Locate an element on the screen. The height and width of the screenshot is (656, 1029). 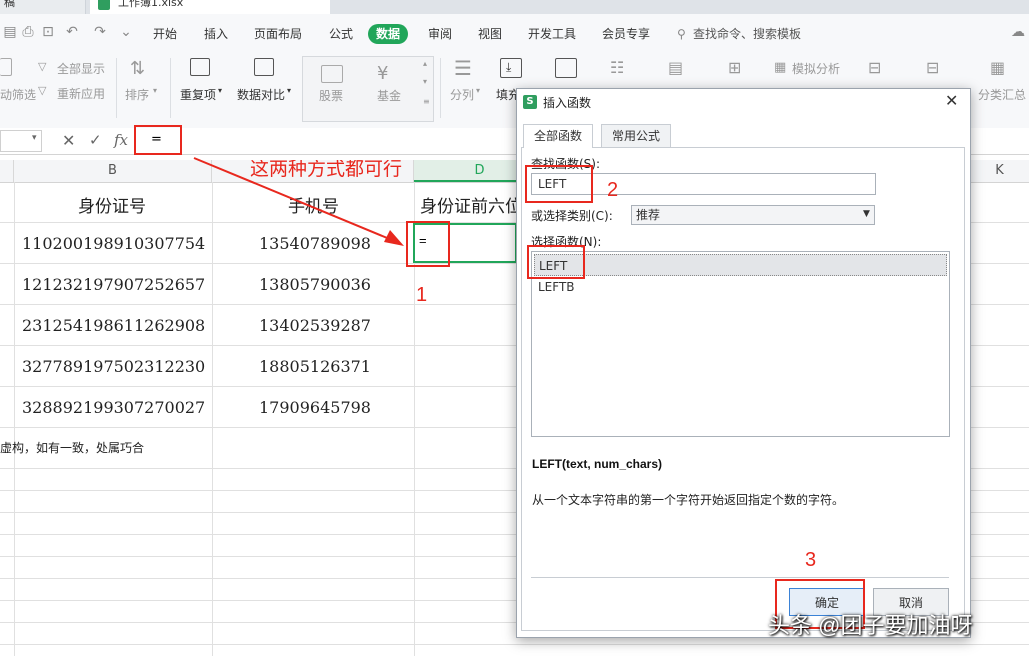
tab-all-functions: 全部函数 is located at coordinates (558, 136).